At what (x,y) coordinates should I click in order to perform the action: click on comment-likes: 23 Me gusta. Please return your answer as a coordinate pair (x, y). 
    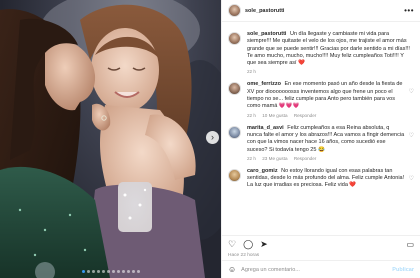
    Looking at the image, I should click on (274, 158).